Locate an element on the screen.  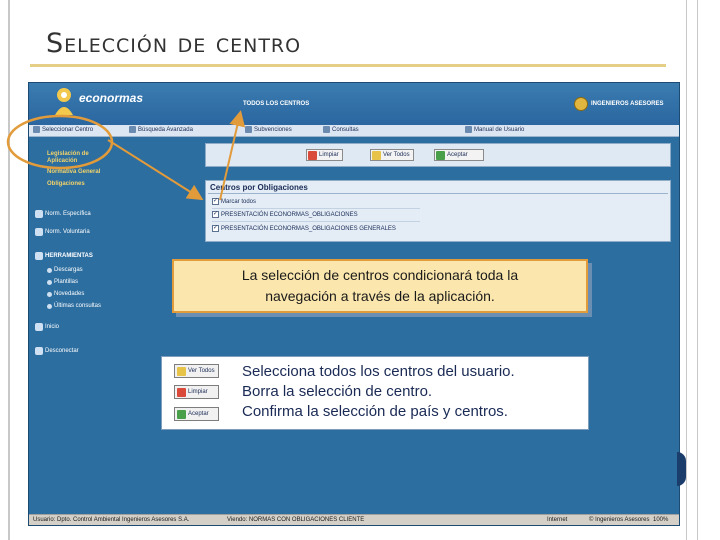
annotation-overlay is located at coordinates (126, 155).